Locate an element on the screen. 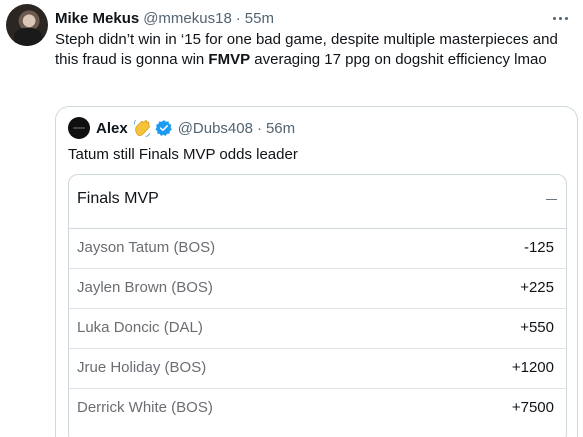  odds-card-header: Finals MVP is located at coordinates (317, 202).